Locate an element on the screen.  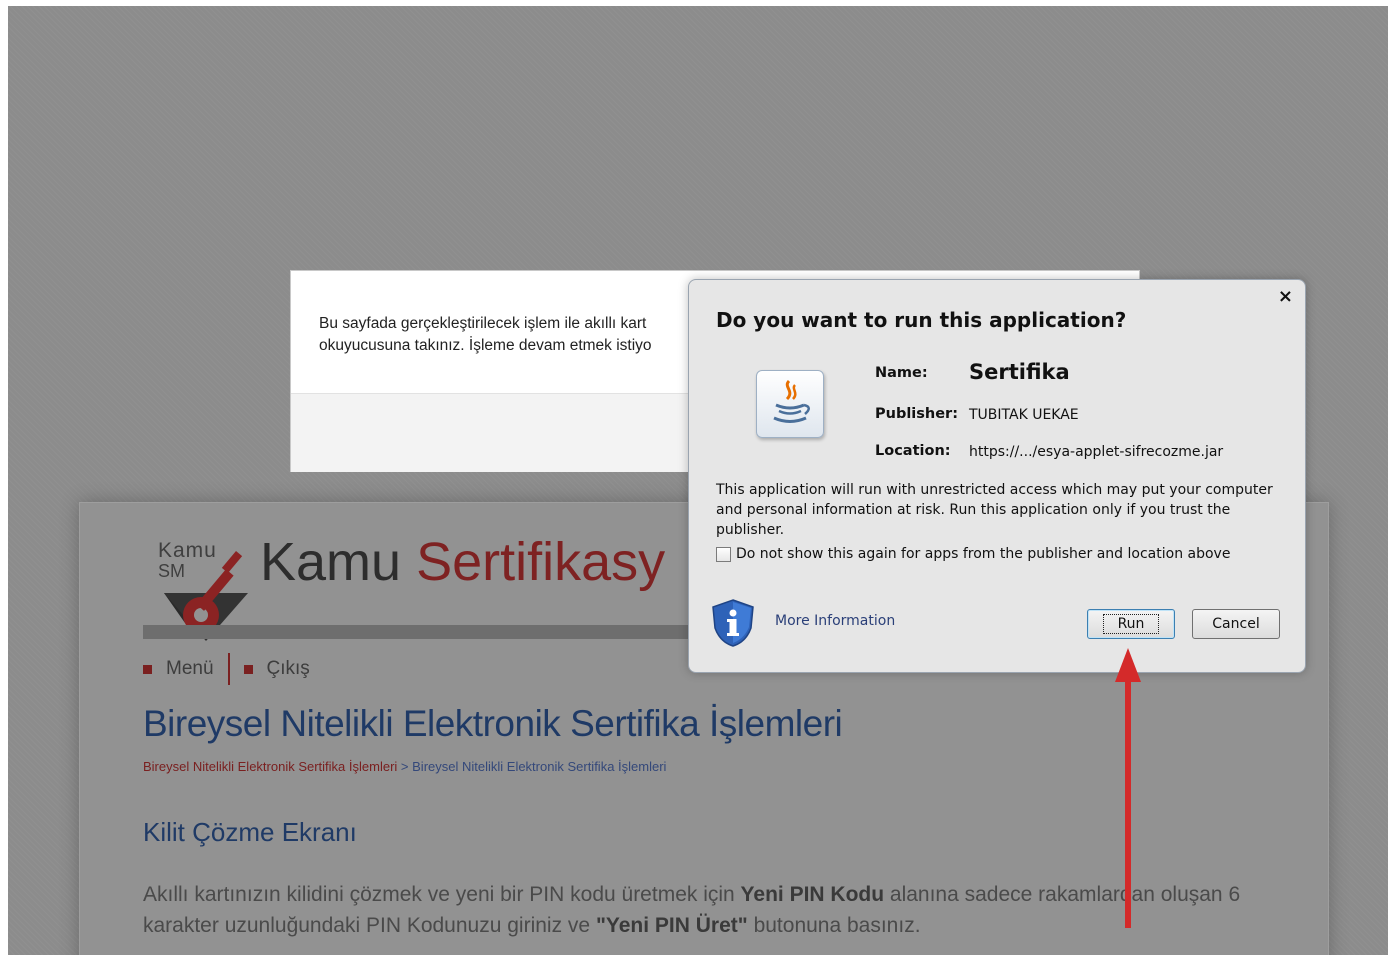
cancel-button: Cancel is located at coordinates (1236, 624).